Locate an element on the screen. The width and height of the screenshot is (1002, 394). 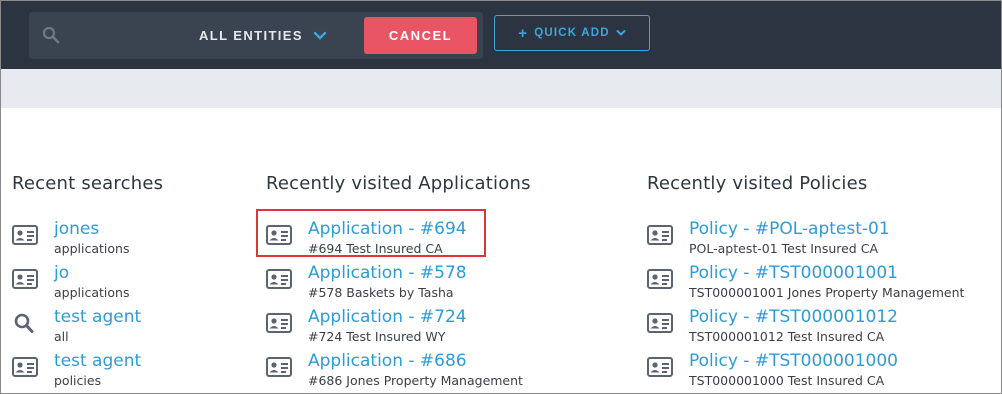
policy-subtitle: POL-aptest-01 Test Insured CA is located at coordinates (783, 248).